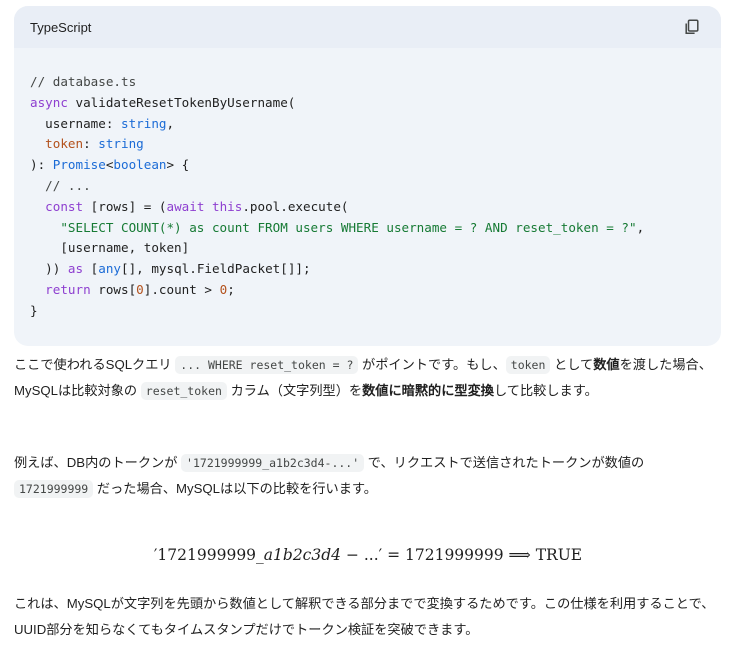 The image size is (736, 649). What do you see at coordinates (132, 289) in the screenshot?
I see `code-line: return rows[0].count > 0;` at bounding box center [132, 289].